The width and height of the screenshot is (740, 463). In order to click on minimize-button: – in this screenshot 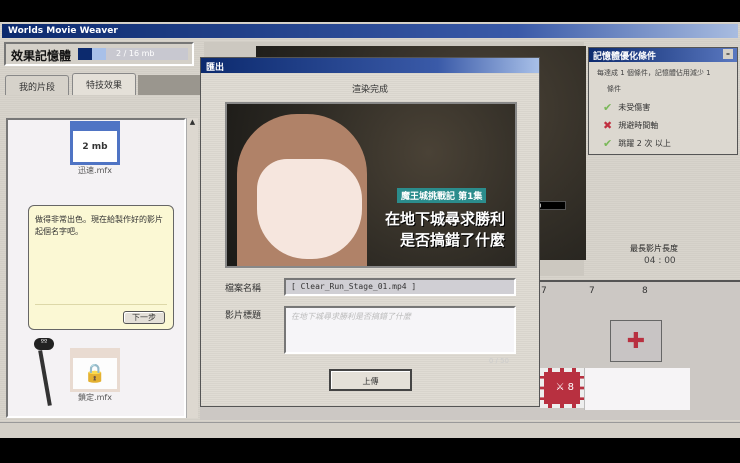, I will do `click(728, 54)`.